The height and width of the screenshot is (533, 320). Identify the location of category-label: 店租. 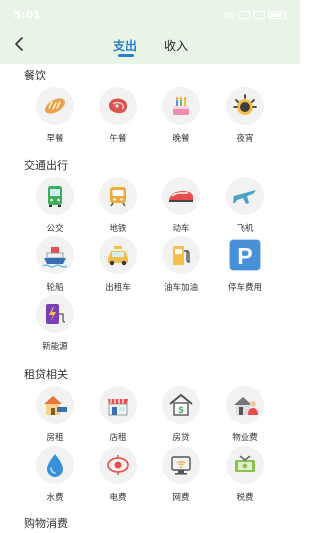
(118, 438).